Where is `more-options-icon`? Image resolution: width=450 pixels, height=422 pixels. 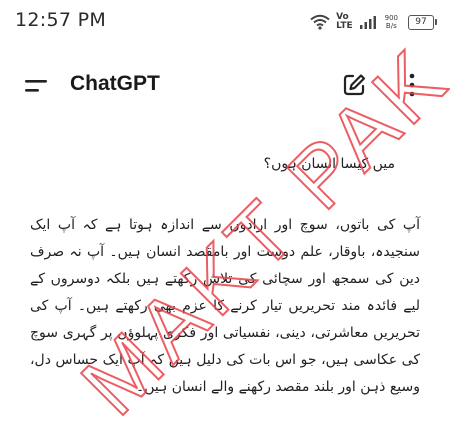 more-options-icon is located at coordinates (412, 85).